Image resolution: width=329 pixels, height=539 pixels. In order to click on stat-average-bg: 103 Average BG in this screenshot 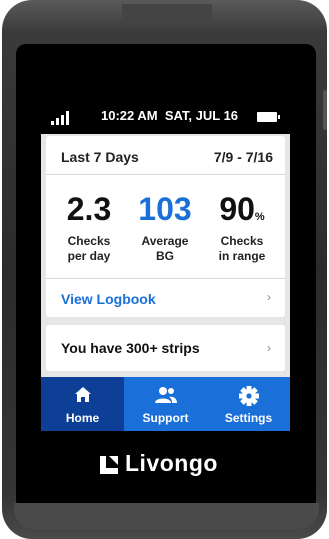, I will do `click(165, 228)`.